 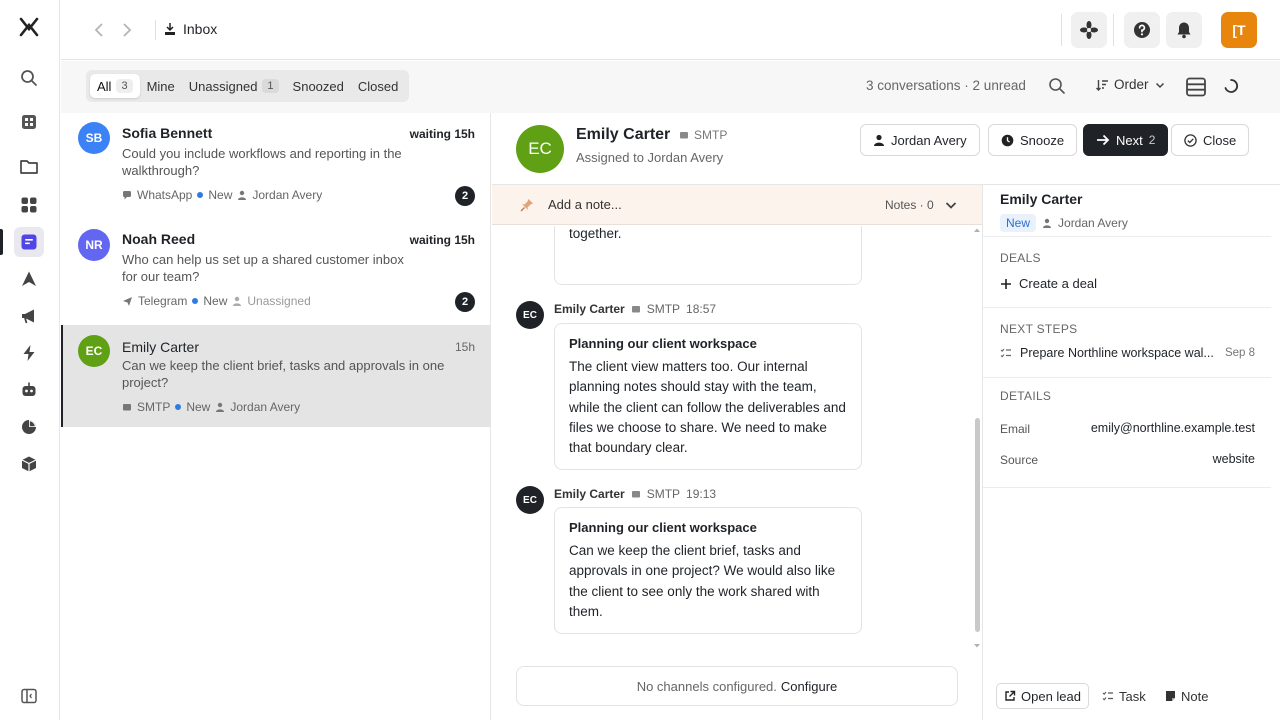 I want to click on status-dot, so click(x=195, y=301).